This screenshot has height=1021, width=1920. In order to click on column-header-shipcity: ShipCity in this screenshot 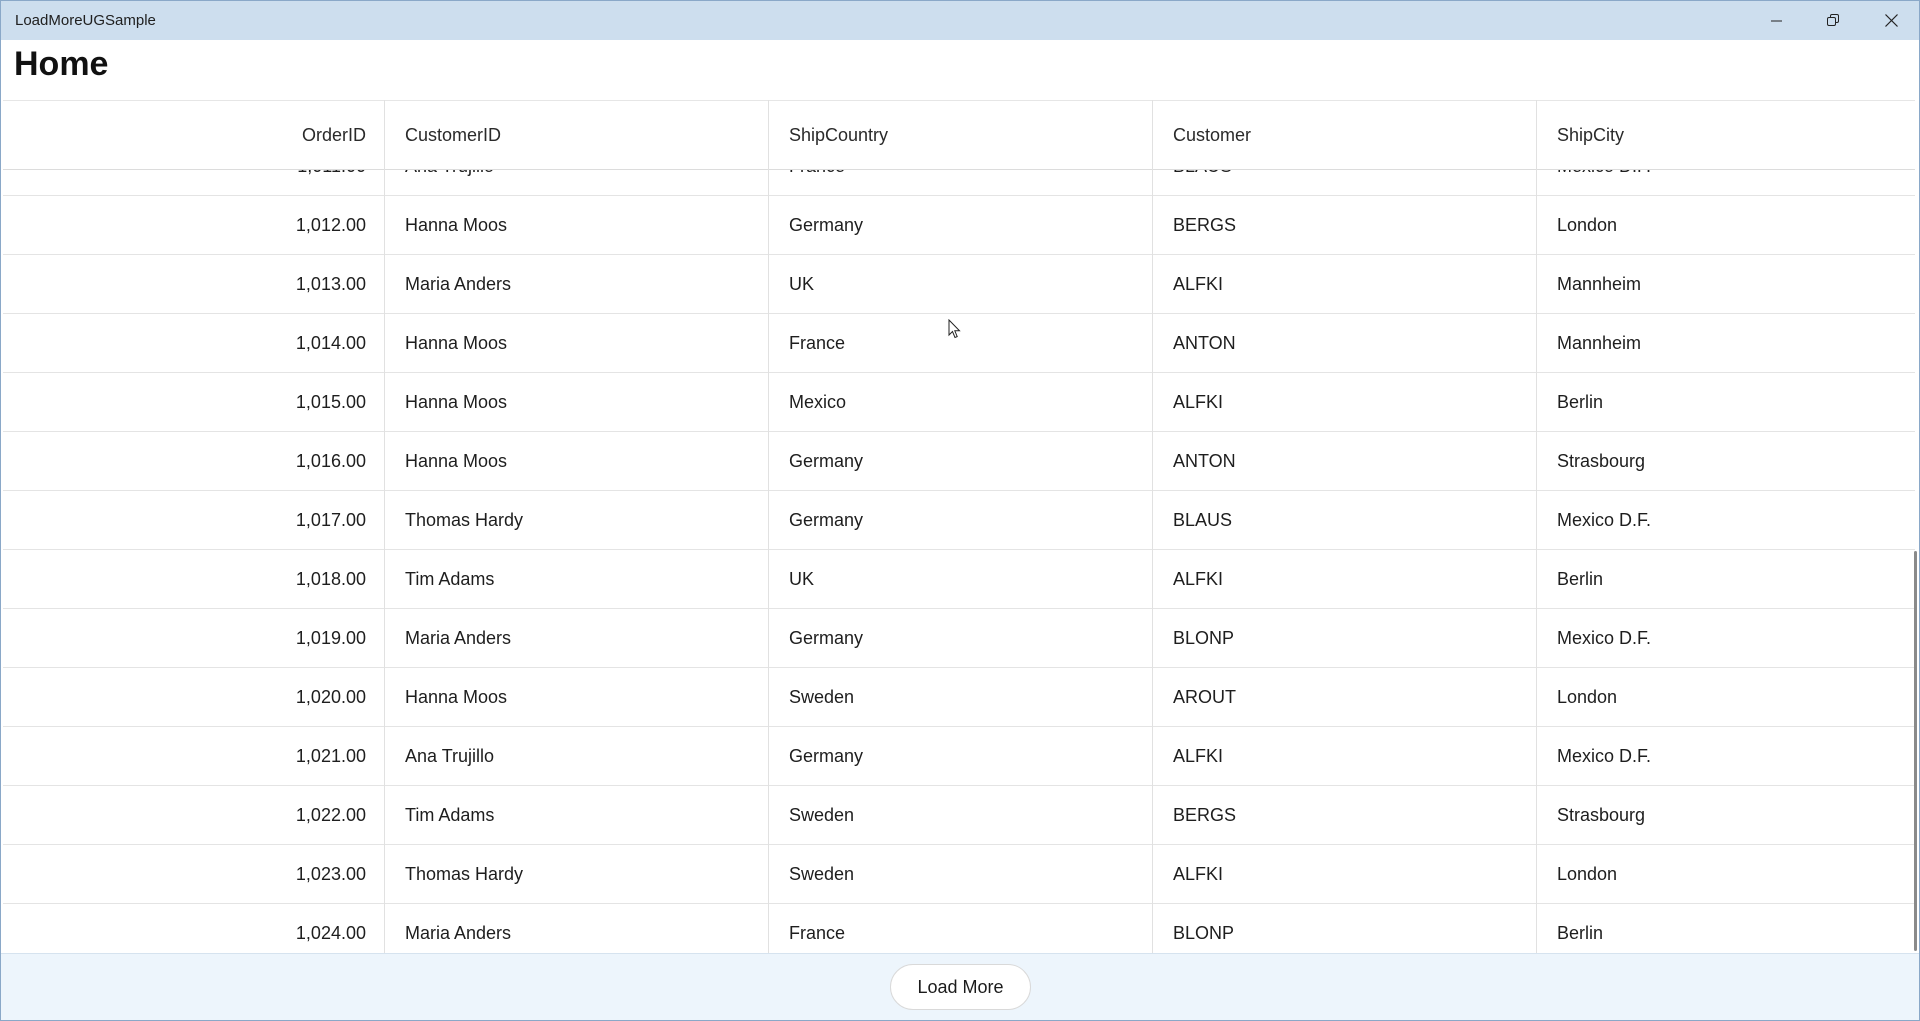, I will do `click(1726, 135)`.